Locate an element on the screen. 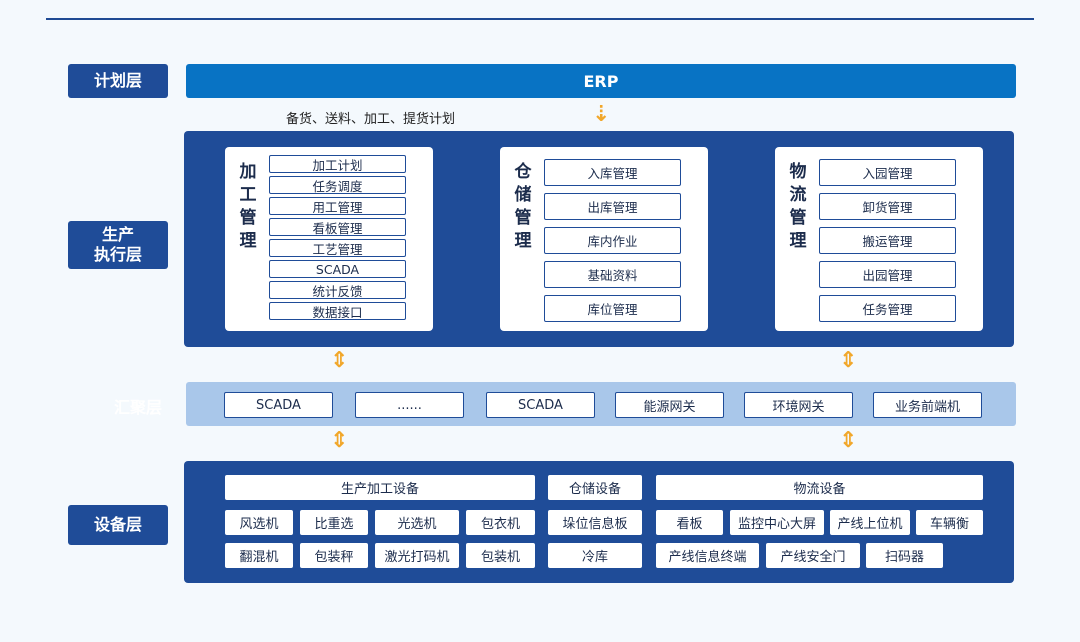 This screenshot has width=1080, height=642. logistics-card: 物流管理 入园管理 卸货管理 搬运管理 出园管理 任务管理 is located at coordinates (879, 239).